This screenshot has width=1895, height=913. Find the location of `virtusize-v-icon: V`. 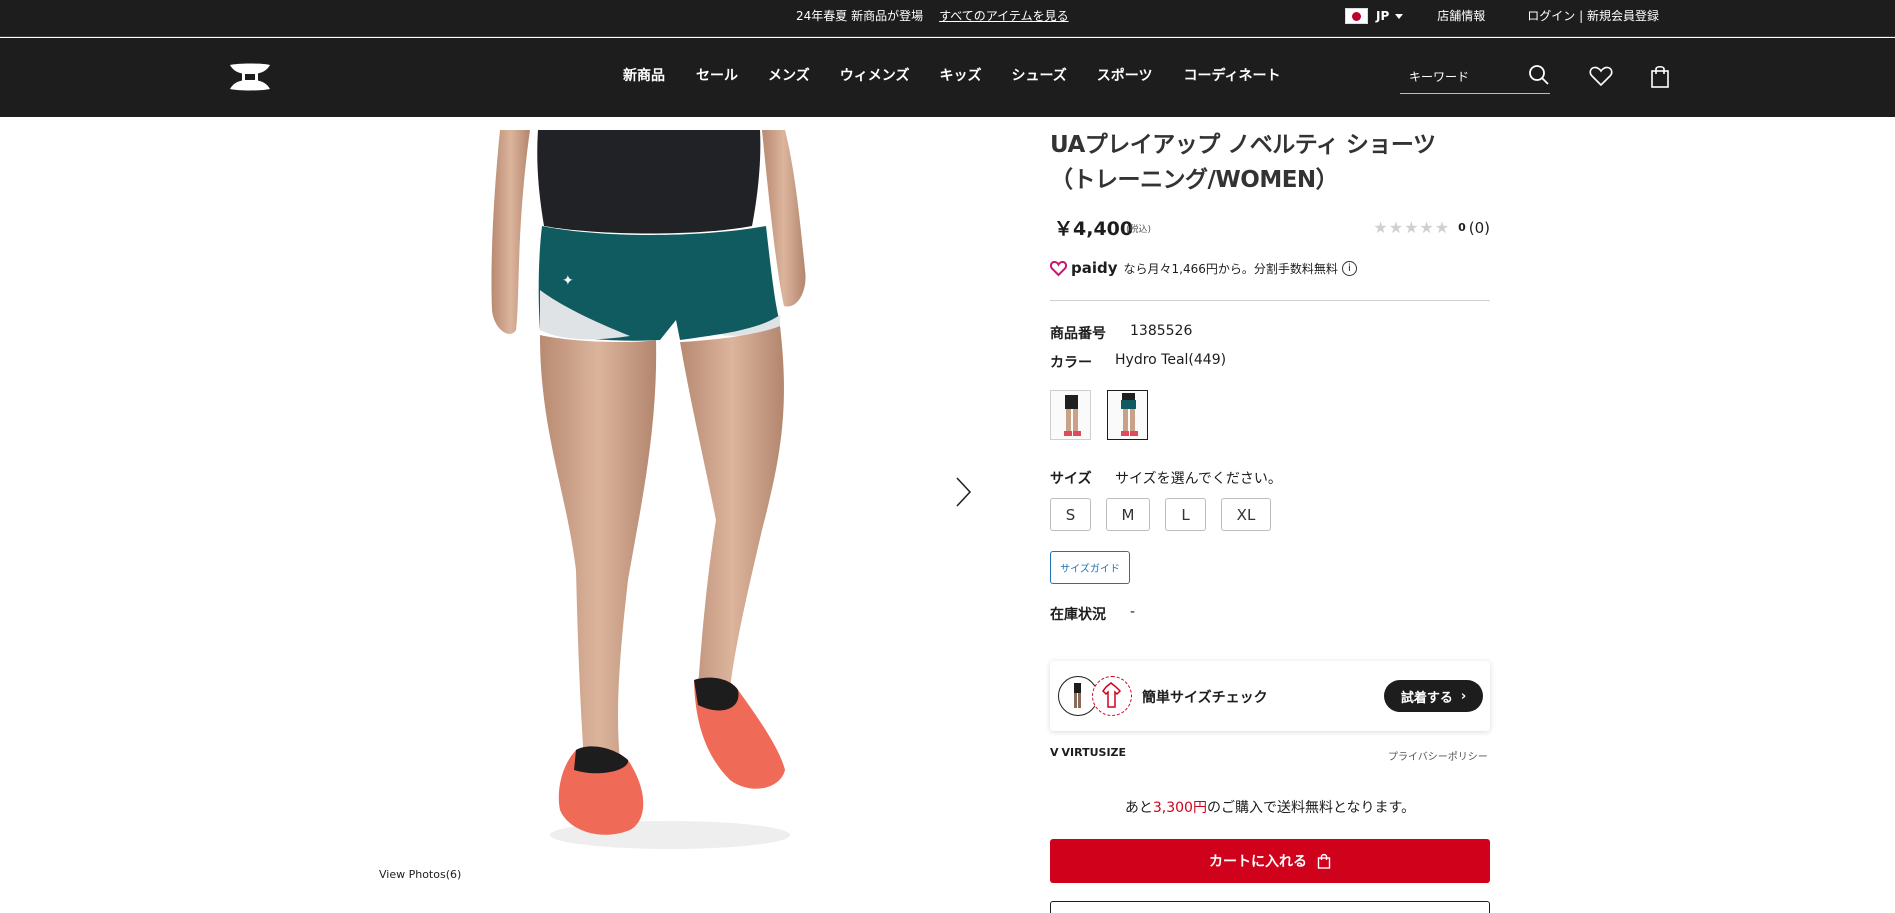

virtusize-v-icon: V is located at coordinates (1054, 752).